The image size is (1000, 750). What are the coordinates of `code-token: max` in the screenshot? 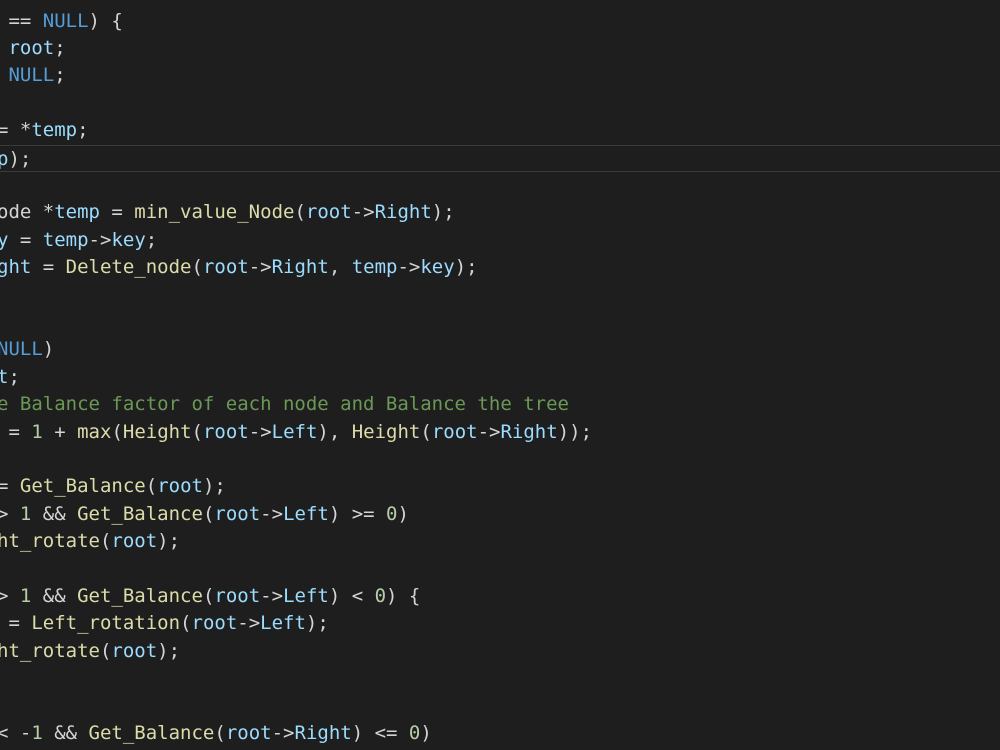 It's located at (94, 431).